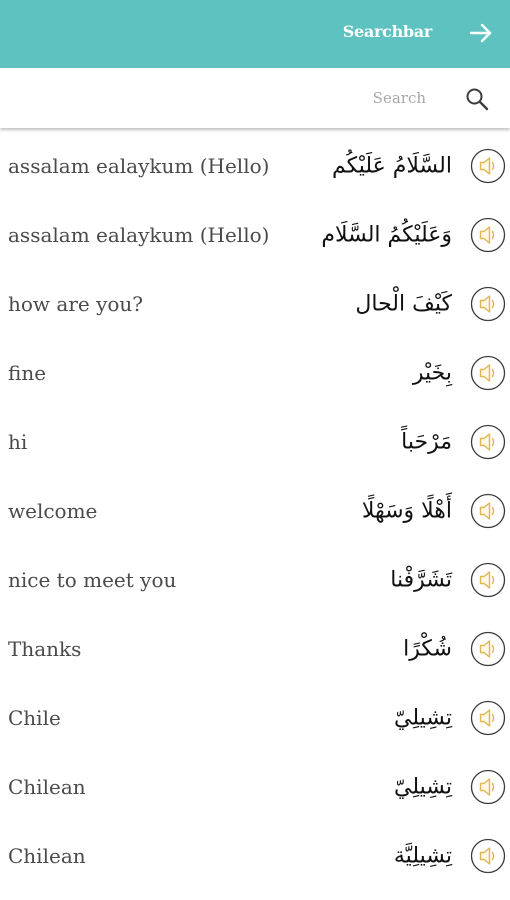 The image size is (510, 900). What do you see at coordinates (18, 441) in the screenshot?
I see `english-text: hi` at bounding box center [18, 441].